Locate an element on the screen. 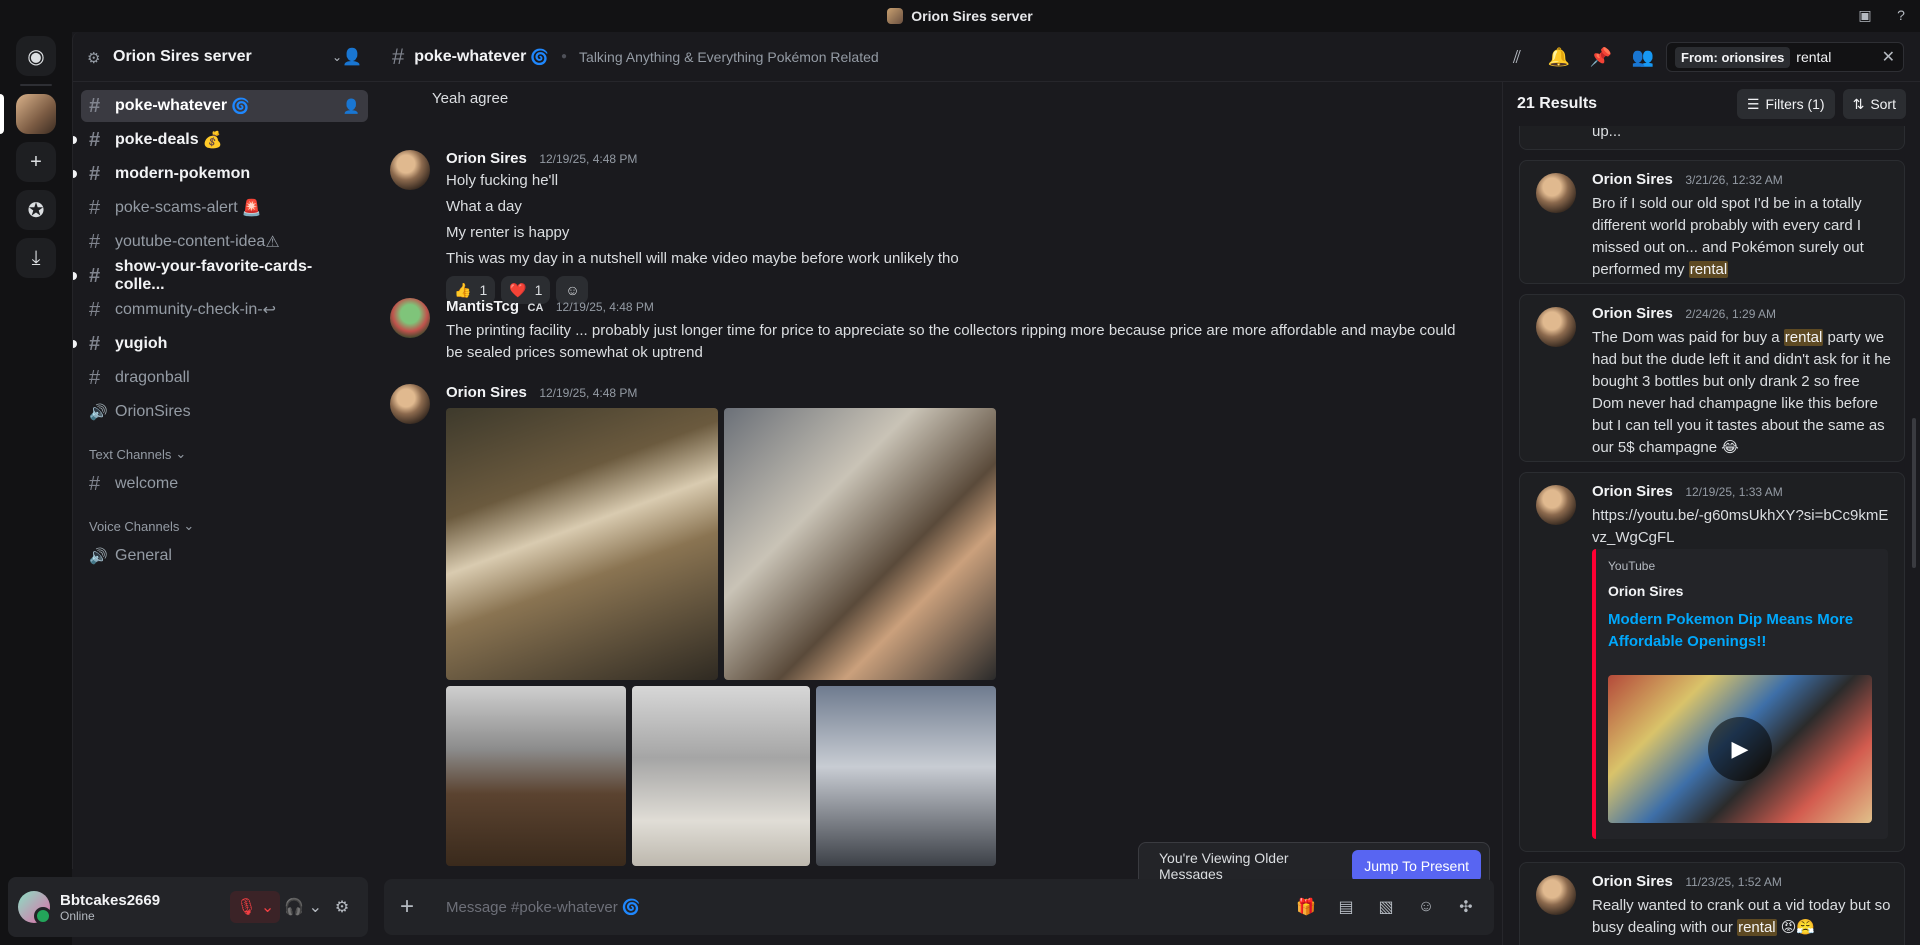 Image resolution: width=1920 pixels, height=945 pixels. guild-separator is located at coordinates (36, 85).